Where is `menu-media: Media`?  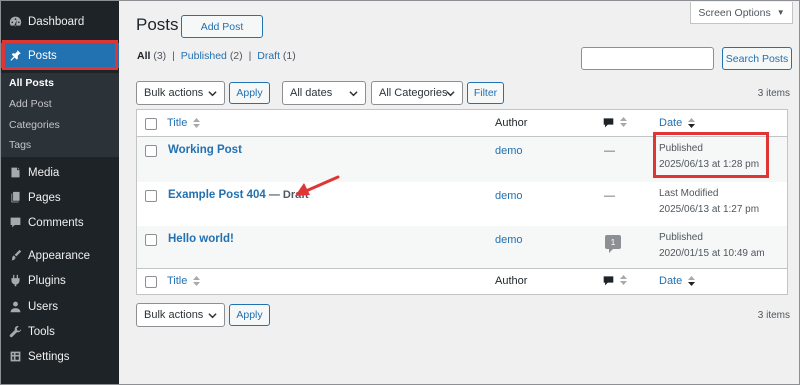 menu-media: Media is located at coordinates (59, 172).